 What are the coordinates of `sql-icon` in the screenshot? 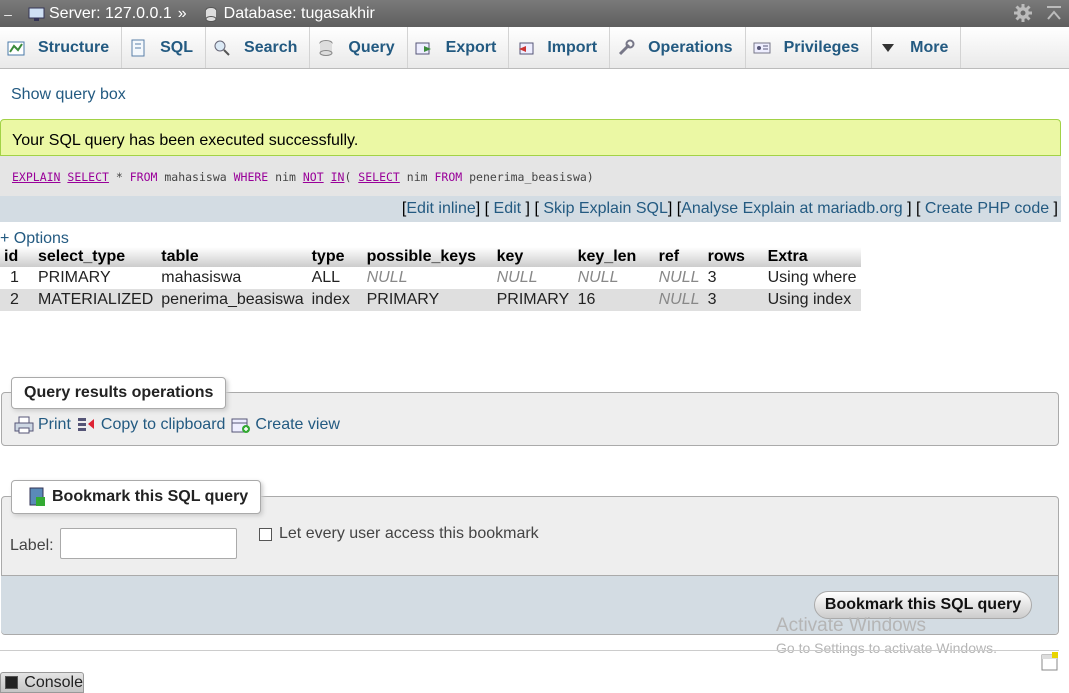 It's located at (138, 48).